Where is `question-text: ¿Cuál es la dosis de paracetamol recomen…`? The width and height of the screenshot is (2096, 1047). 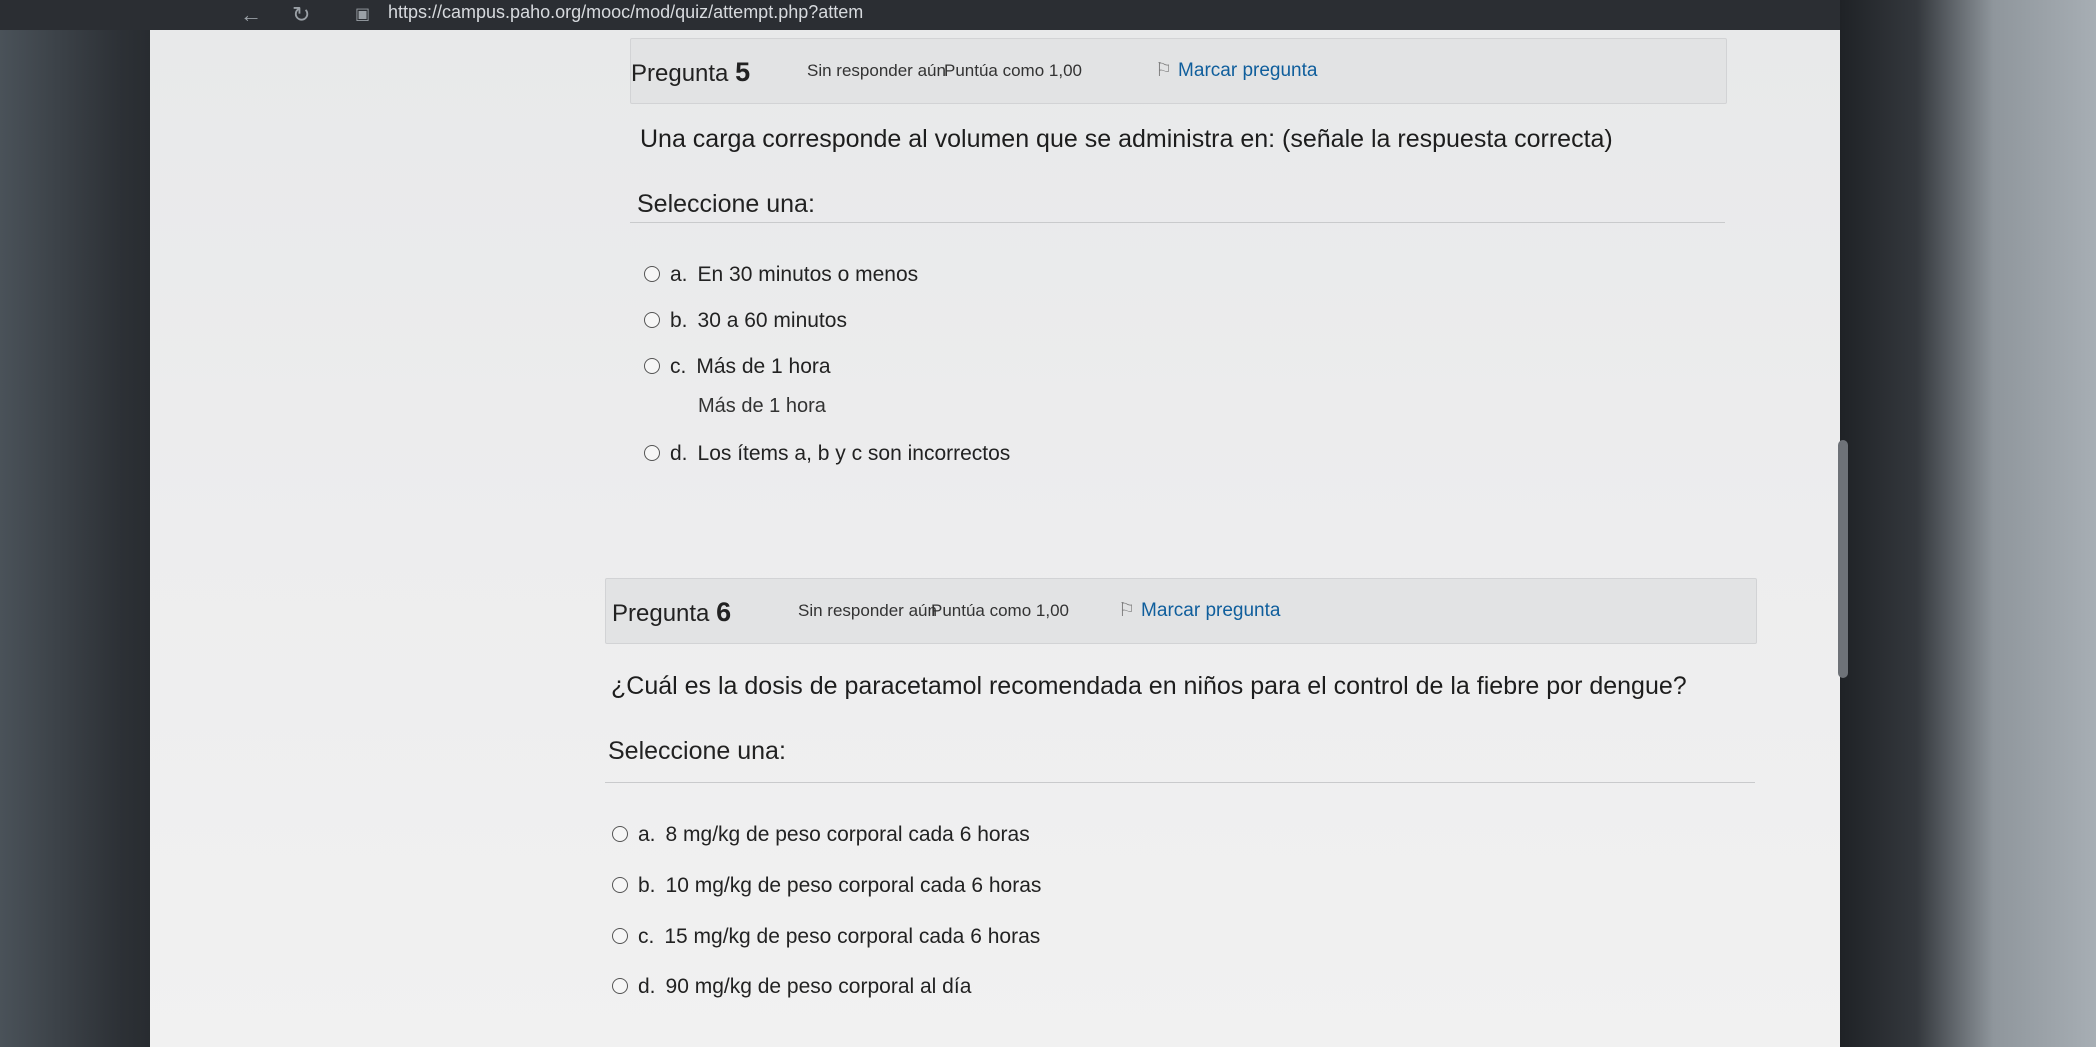 question-text: ¿Cuál es la dosis de paracetamol recomen… is located at coordinates (1149, 686).